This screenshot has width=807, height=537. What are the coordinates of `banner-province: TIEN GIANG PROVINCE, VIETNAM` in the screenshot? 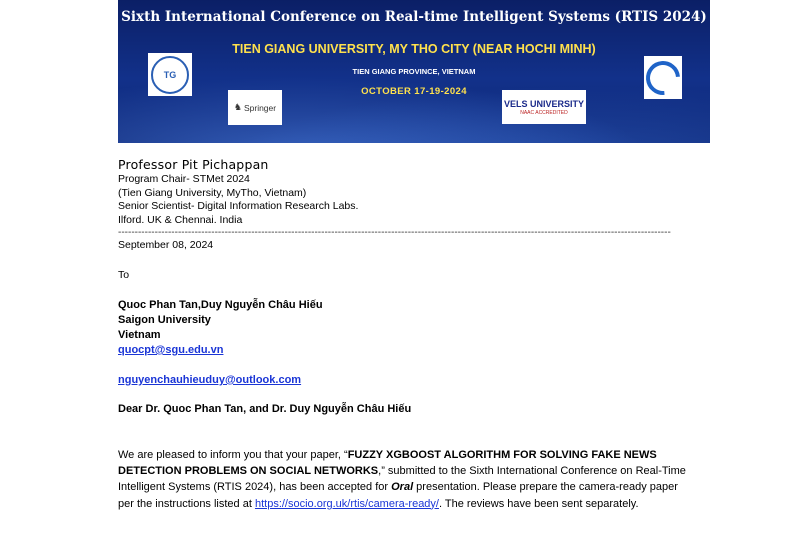 It's located at (414, 71).